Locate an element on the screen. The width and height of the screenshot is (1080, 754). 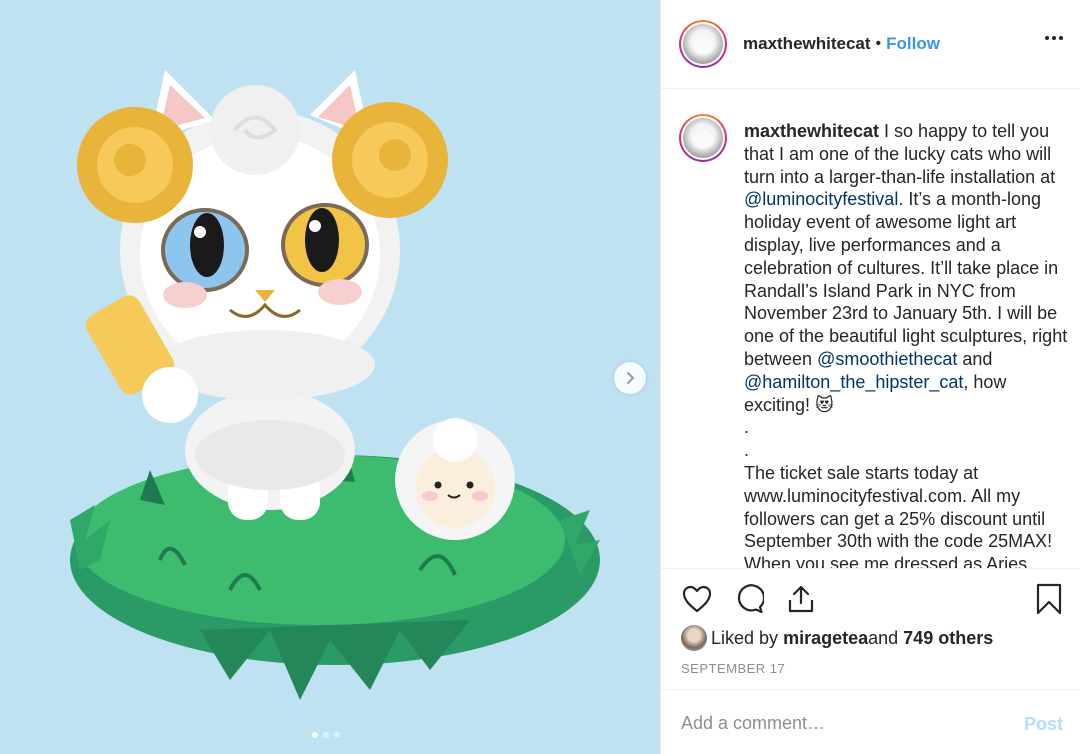
post-header: maxthewhitecat • Follow is located at coordinates (870, 44).